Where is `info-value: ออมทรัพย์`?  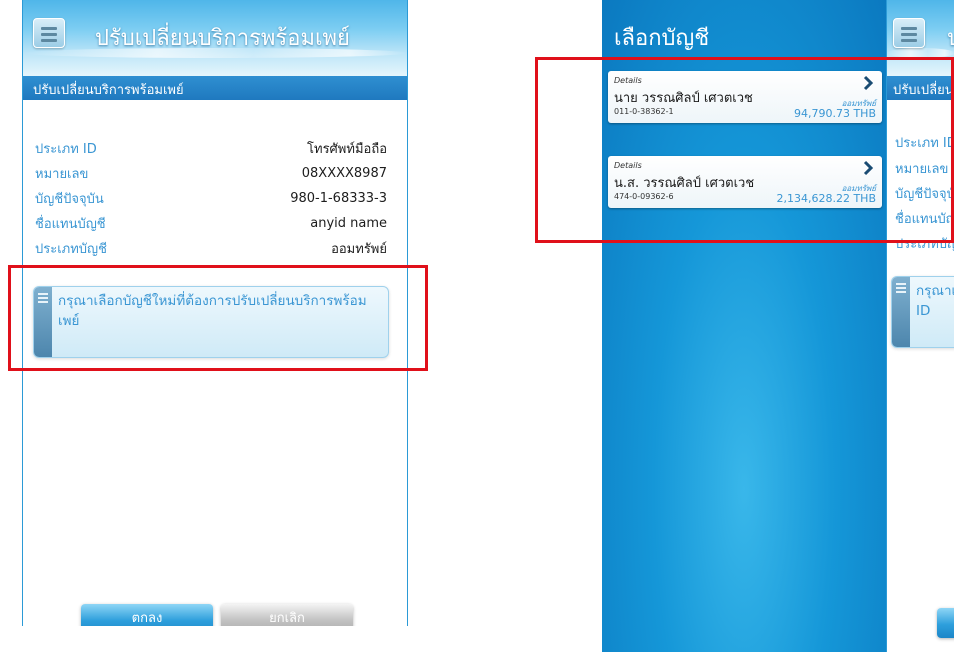
info-value: ออมทรัพย์ is located at coordinates (359, 249).